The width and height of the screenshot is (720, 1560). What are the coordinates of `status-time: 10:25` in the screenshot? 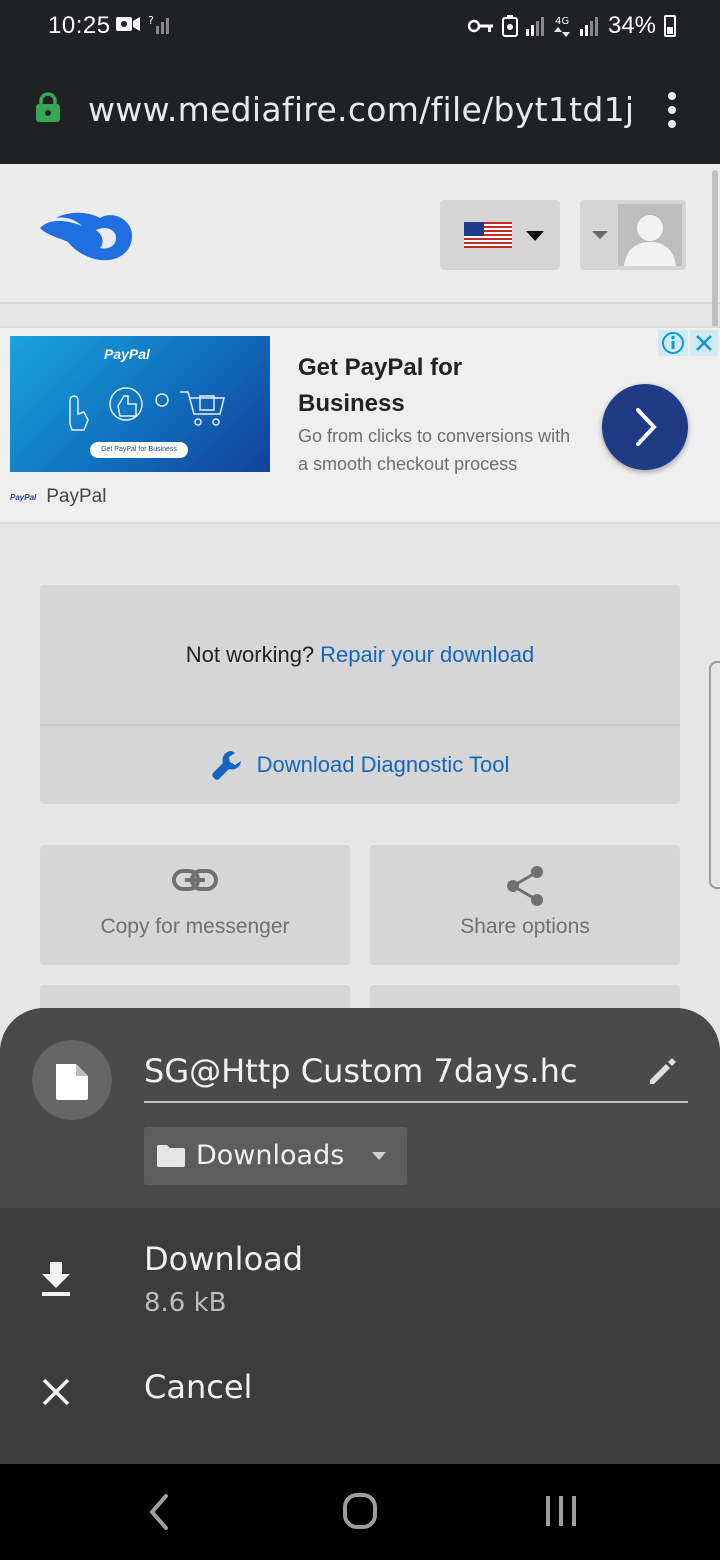 It's located at (79, 25).